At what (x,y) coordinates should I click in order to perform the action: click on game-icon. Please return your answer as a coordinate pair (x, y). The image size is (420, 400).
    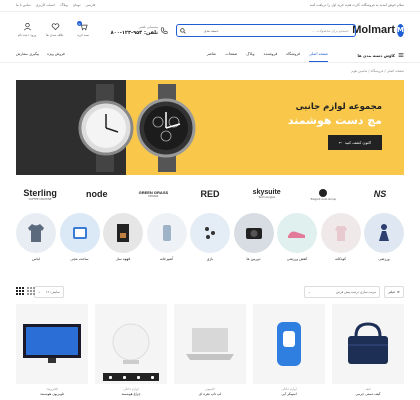
    Looking at the image, I should click on (210, 233).